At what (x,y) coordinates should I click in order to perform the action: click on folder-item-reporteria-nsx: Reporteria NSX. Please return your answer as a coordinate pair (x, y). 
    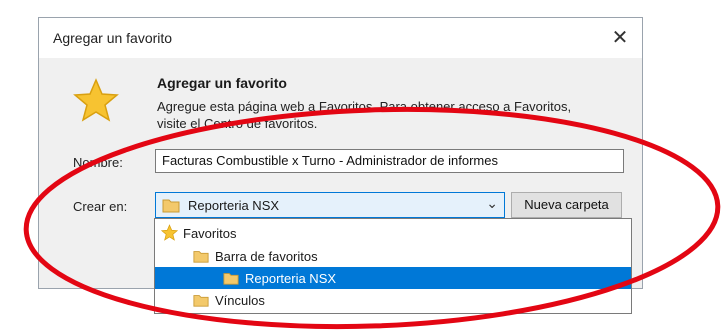
    Looking at the image, I should click on (393, 278).